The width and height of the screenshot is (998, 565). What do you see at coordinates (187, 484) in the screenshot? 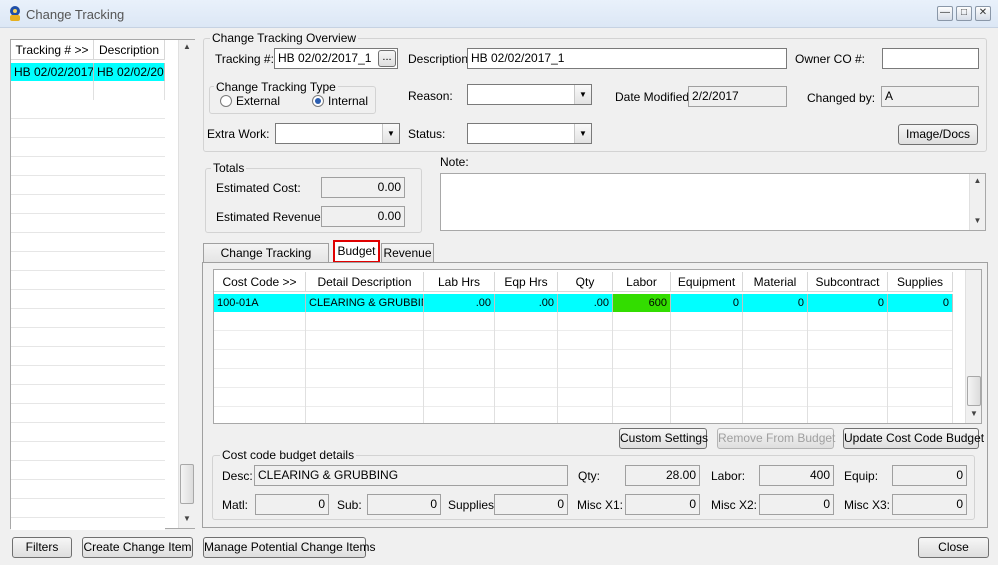
I see `list-scroll-thumb` at bounding box center [187, 484].